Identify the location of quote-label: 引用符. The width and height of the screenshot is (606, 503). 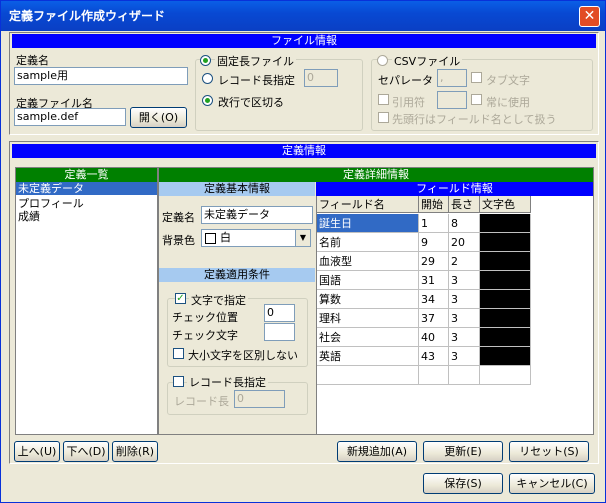
(408, 102).